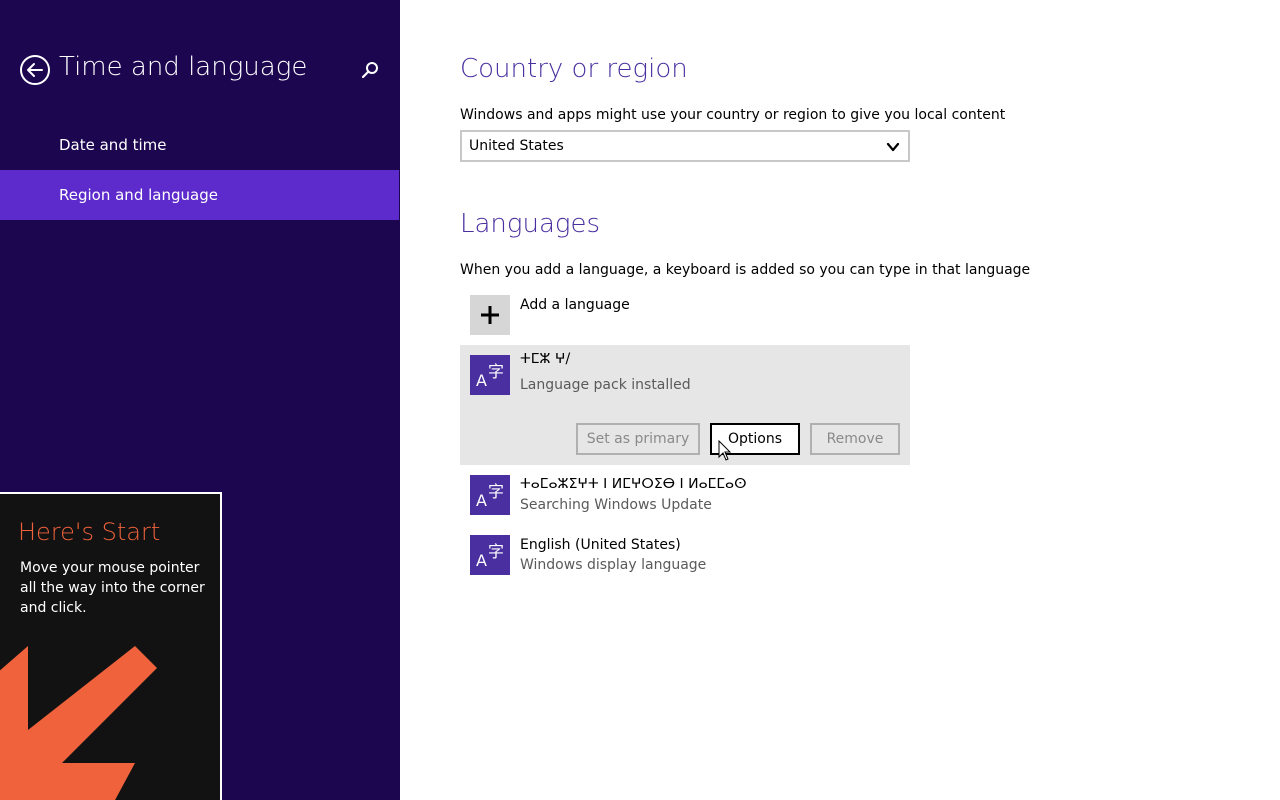 The image size is (1280, 800). What do you see at coordinates (600, 545) in the screenshot?
I see `language-name: English (United States)` at bounding box center [600, 545].